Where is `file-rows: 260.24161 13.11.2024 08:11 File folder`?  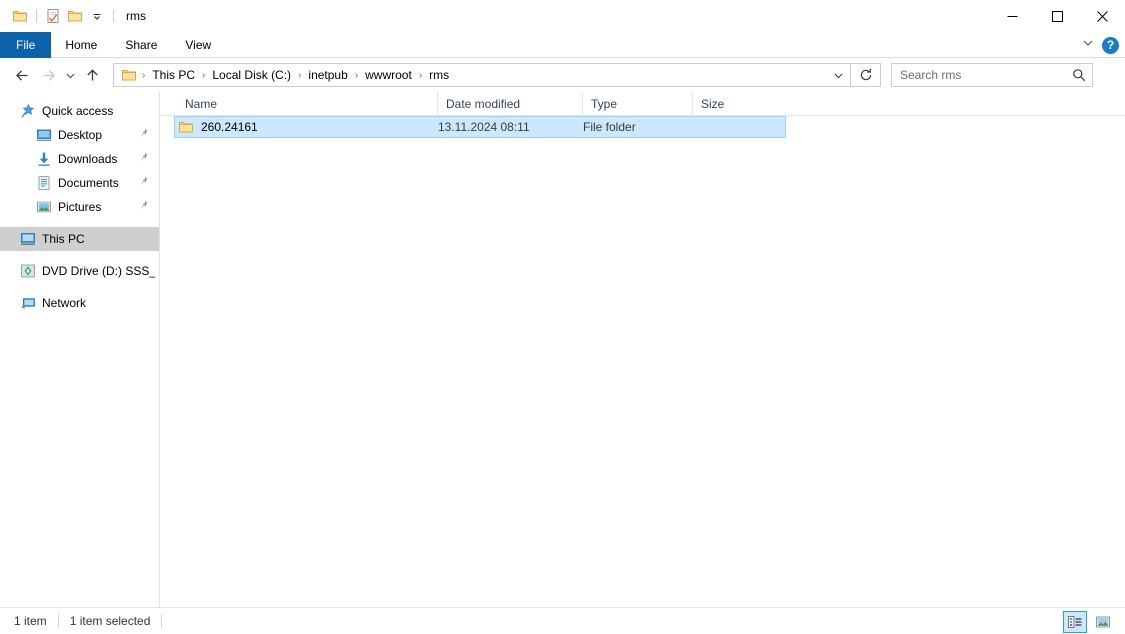 file-rows: 260.24161 13.11.2024 08:11 File folder is located at coordinates (642, 127).